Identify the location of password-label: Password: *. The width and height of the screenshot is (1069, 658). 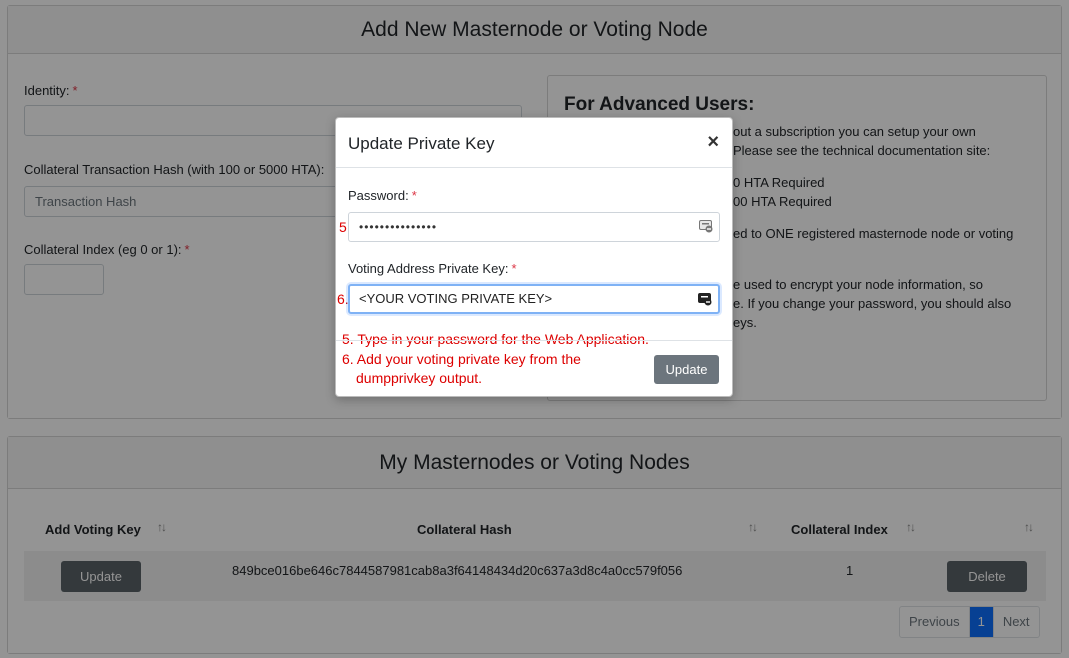
(382, 195).